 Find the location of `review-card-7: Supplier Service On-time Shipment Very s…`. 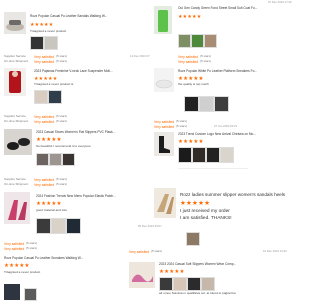

review-card-7: Supplier Service On-time Shipment Very s… is located at coordinates (75, 210).